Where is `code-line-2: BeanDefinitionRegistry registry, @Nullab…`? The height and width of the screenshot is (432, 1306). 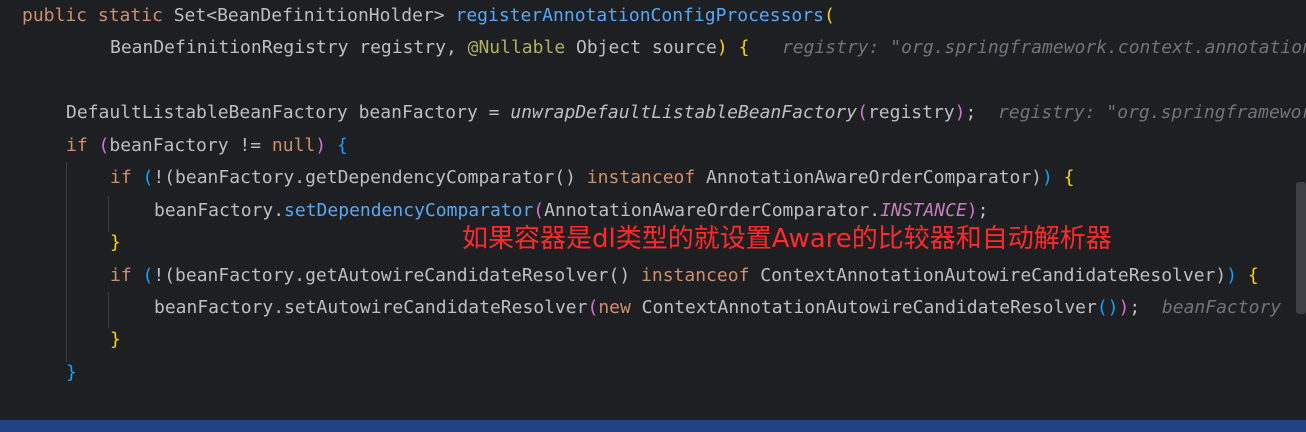 code-line-2: BeanDefinitionRegistry registry, @Nullab… is located at coordinates (708, 48).